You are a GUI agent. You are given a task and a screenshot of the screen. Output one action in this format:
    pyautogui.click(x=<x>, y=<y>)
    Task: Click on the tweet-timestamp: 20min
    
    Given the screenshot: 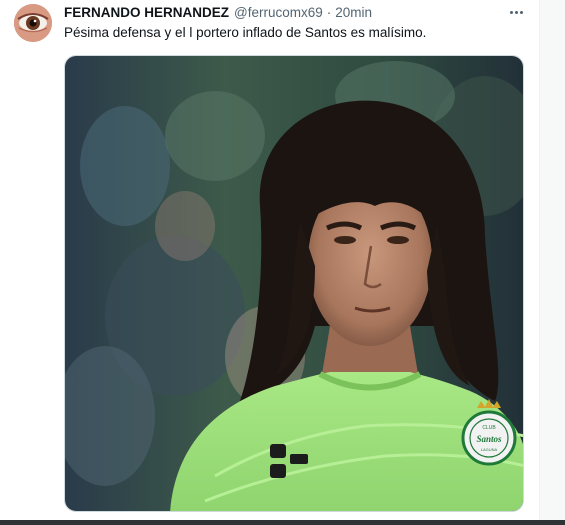 What is the action you would take?
    pyautogui.click(x=353, y=12)
    